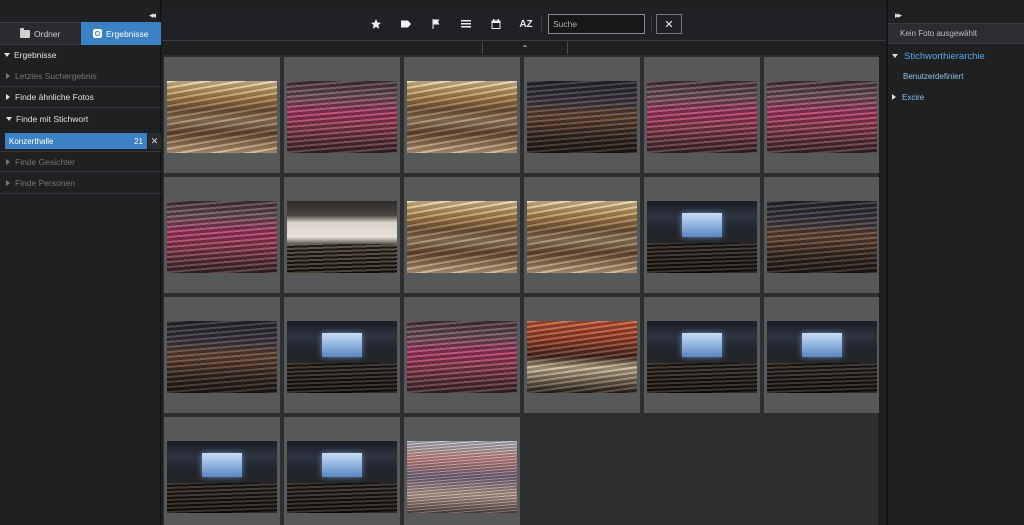  I want to click on sort-button: AZ, so click(526, 24).